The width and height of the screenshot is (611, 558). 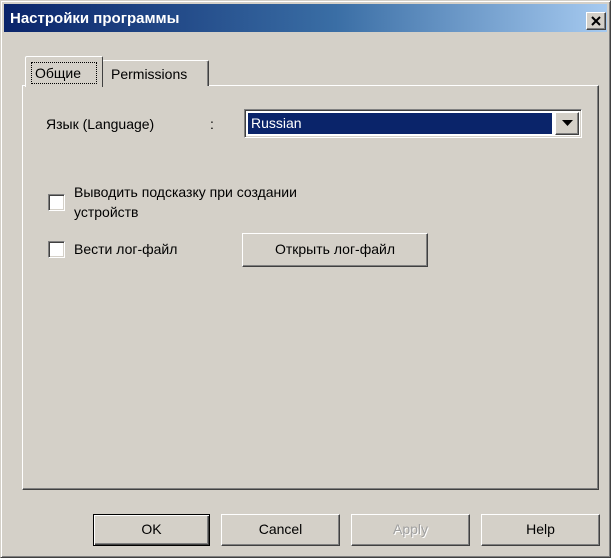 I want to click on hint-checkbox-label-line2: устройств, so click(x=106, y=212).